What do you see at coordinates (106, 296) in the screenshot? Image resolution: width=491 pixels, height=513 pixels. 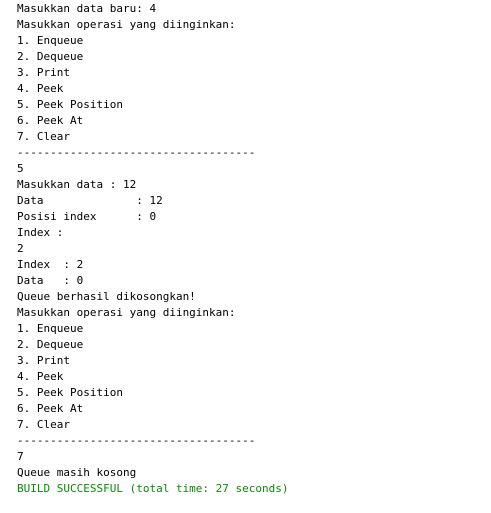 I see `console-line: Queue berhasil dikosongkan!` at bounding box center [106, 296].